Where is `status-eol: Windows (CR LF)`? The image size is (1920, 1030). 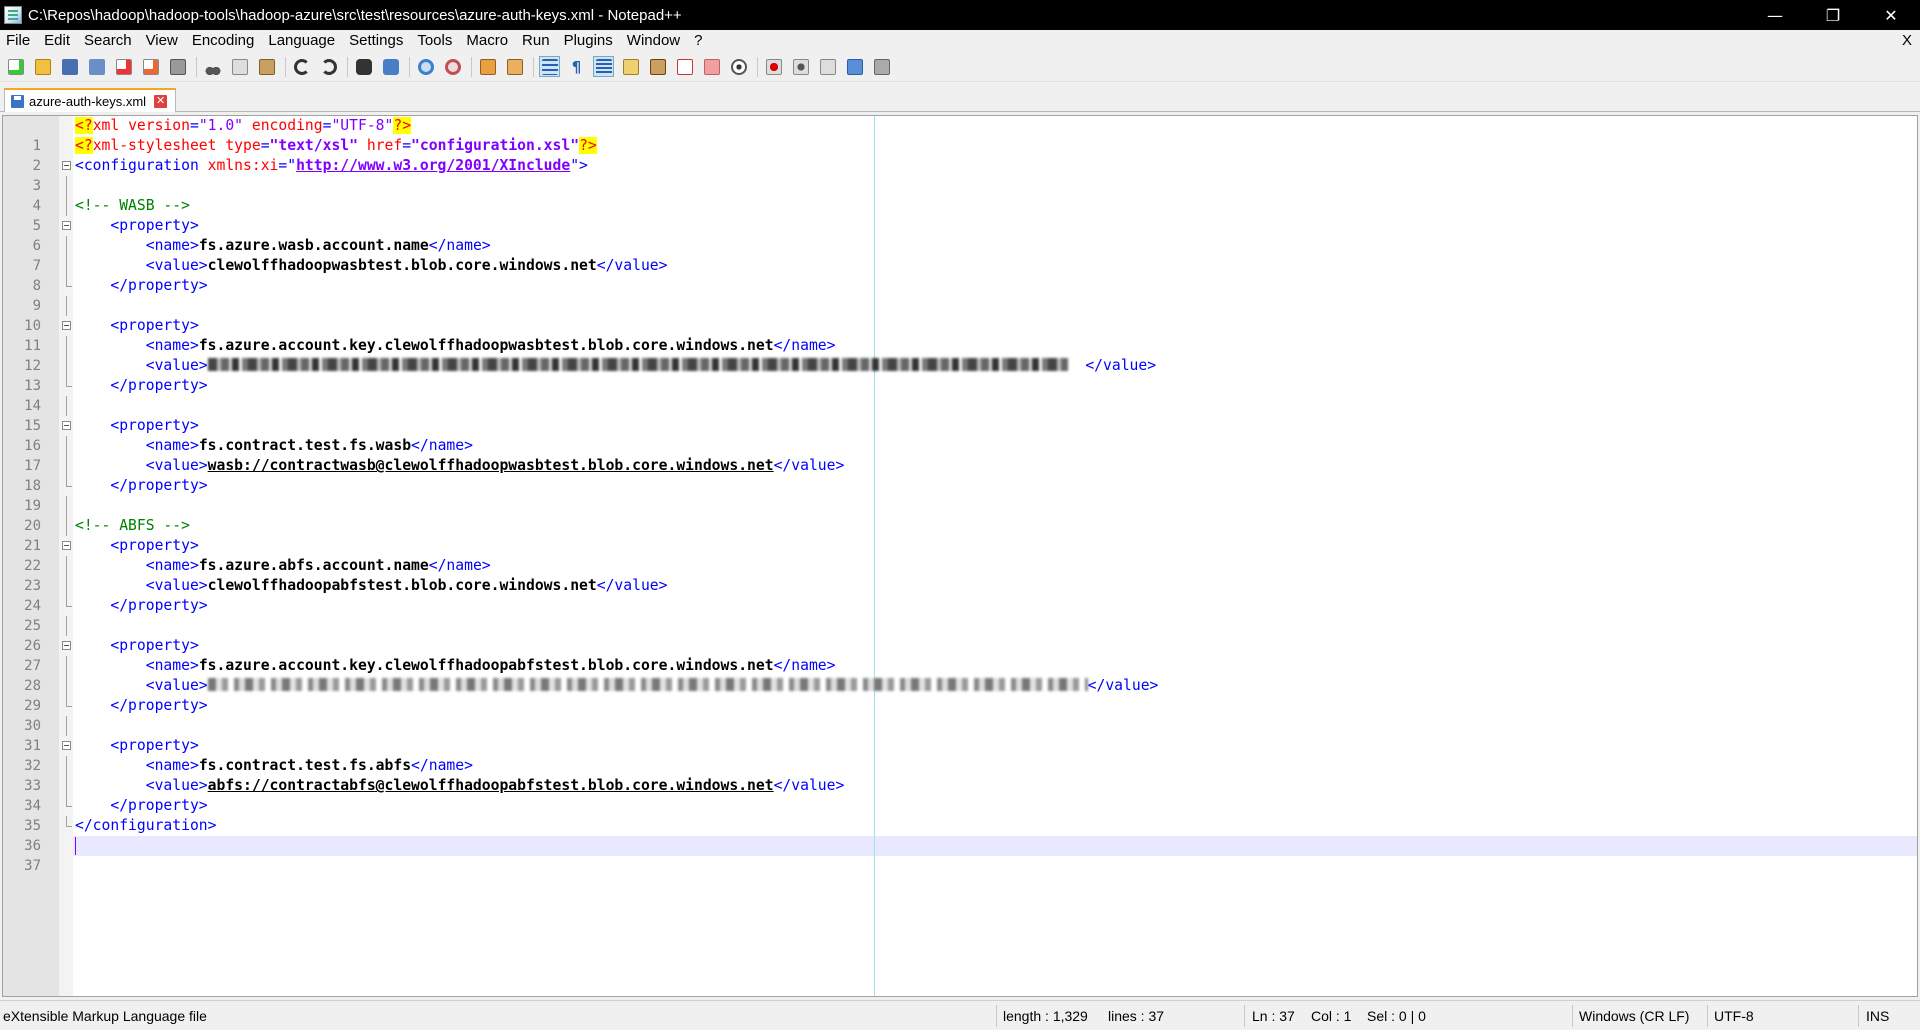
status-eol: Windows (CR LF) is located at coordinates (1634, 1015).